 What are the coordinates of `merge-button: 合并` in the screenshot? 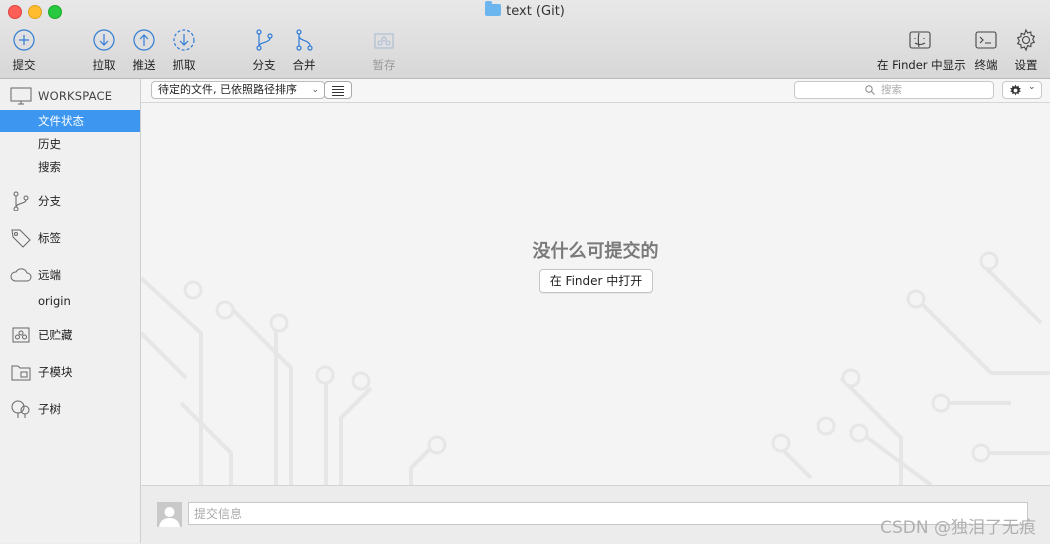 It's located at (304, 50).